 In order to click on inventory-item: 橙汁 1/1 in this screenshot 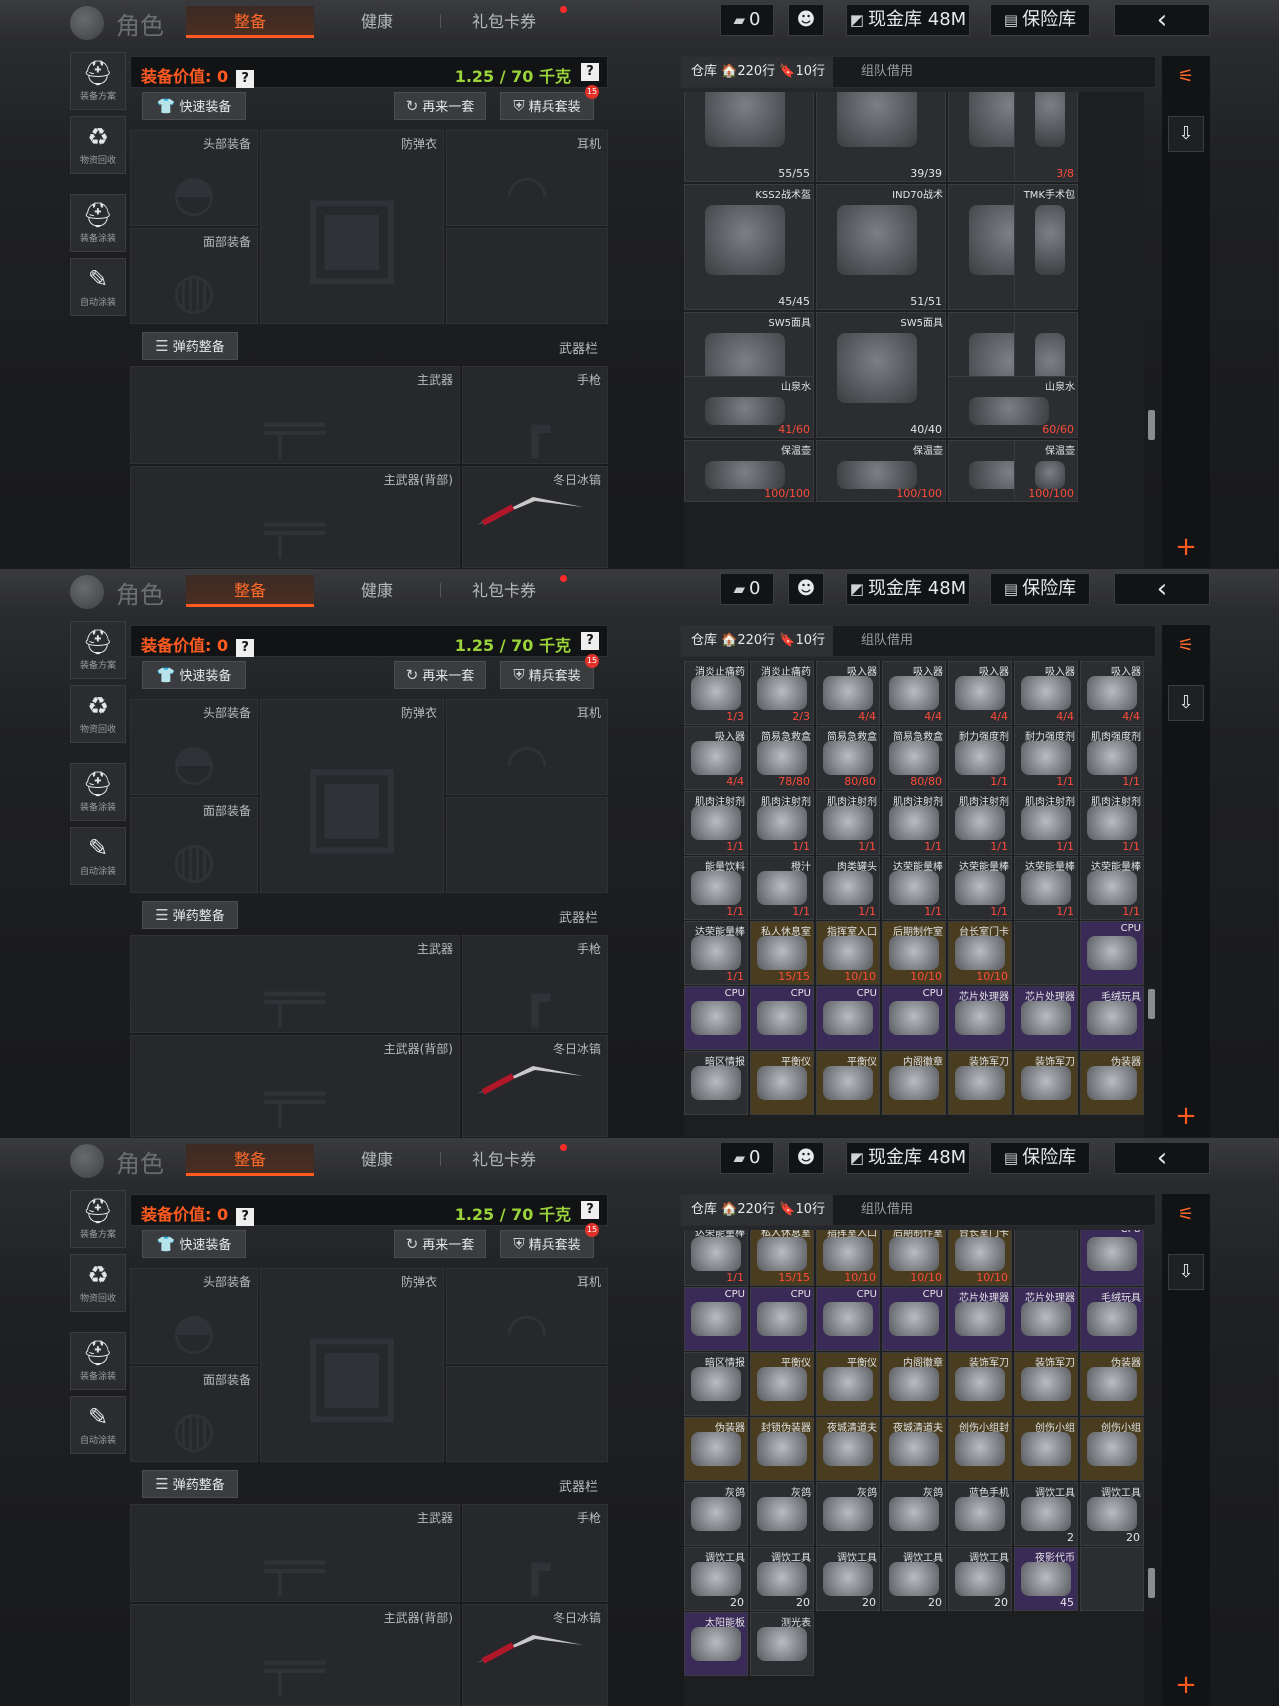, I will do `click(782, 888)`.